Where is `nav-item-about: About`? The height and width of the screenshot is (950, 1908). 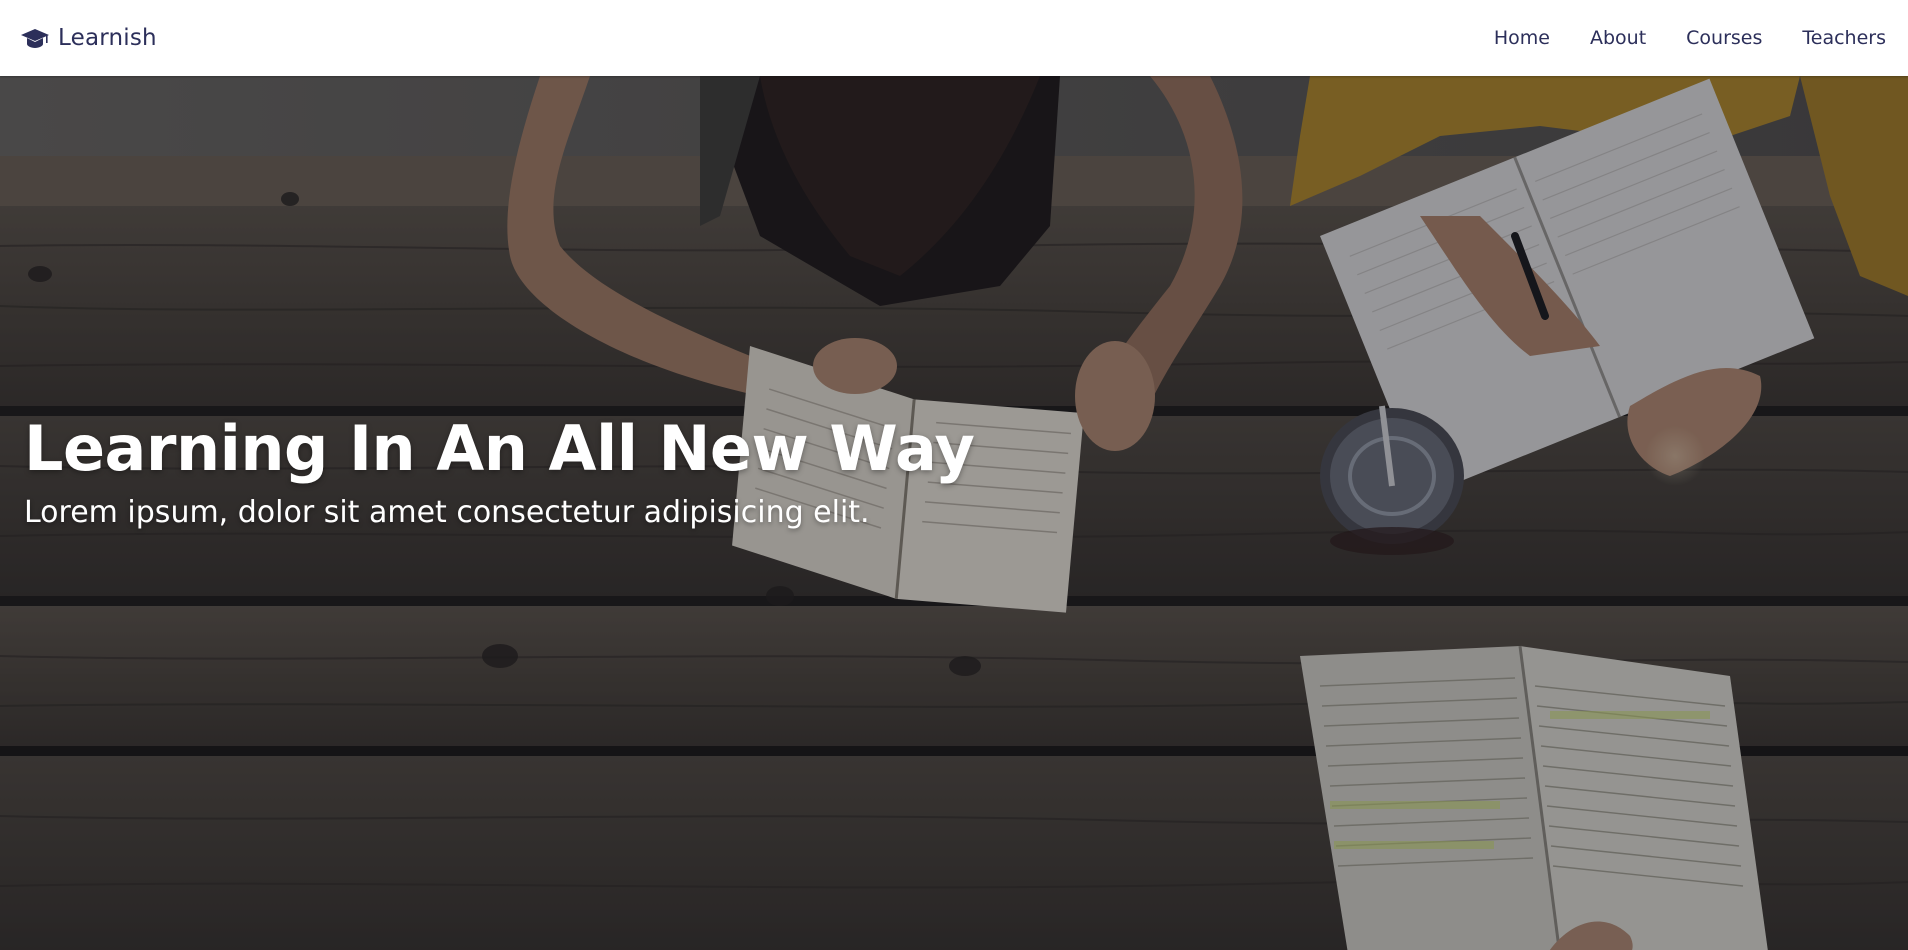 nav-item-about: About is located at coordinates (1618, 38).